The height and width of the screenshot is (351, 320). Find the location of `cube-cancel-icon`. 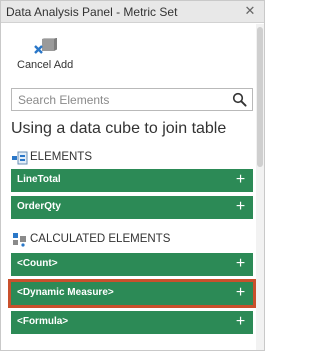

cube-cancel-icon is located at coordinates (45, 46).